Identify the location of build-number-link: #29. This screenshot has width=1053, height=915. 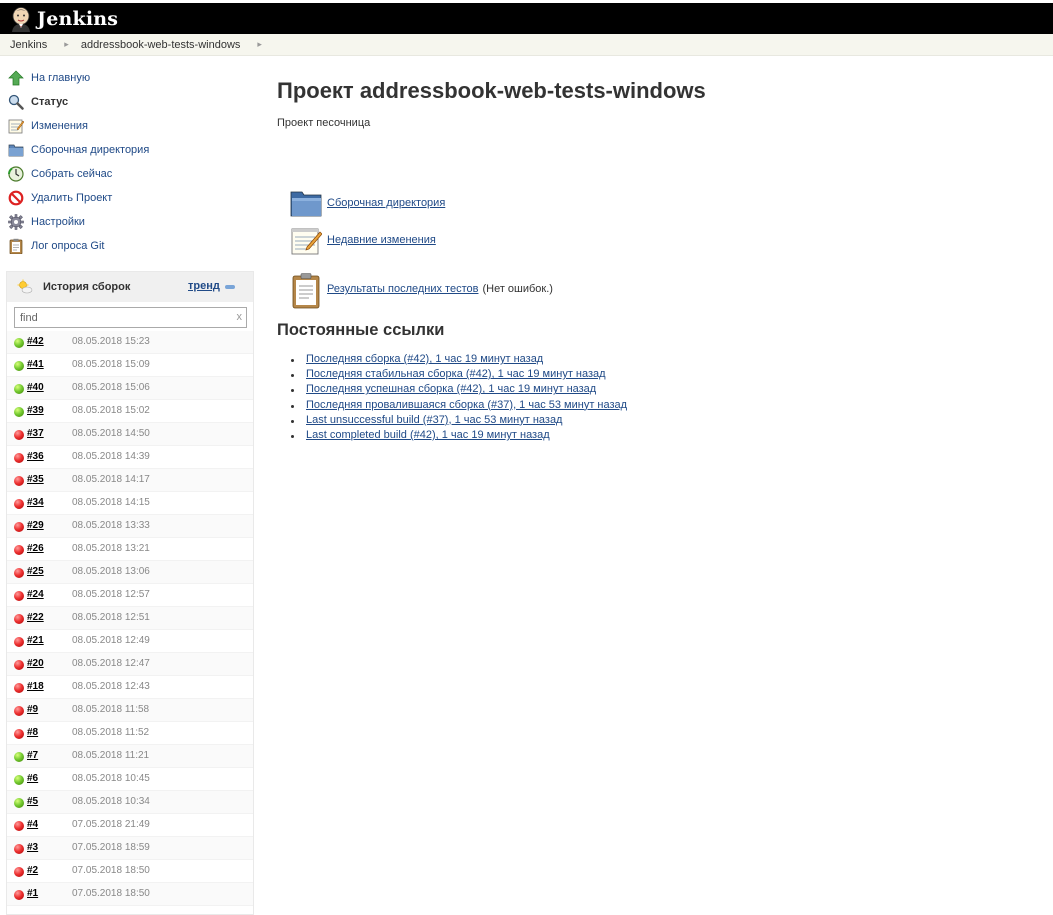
(35, 525).